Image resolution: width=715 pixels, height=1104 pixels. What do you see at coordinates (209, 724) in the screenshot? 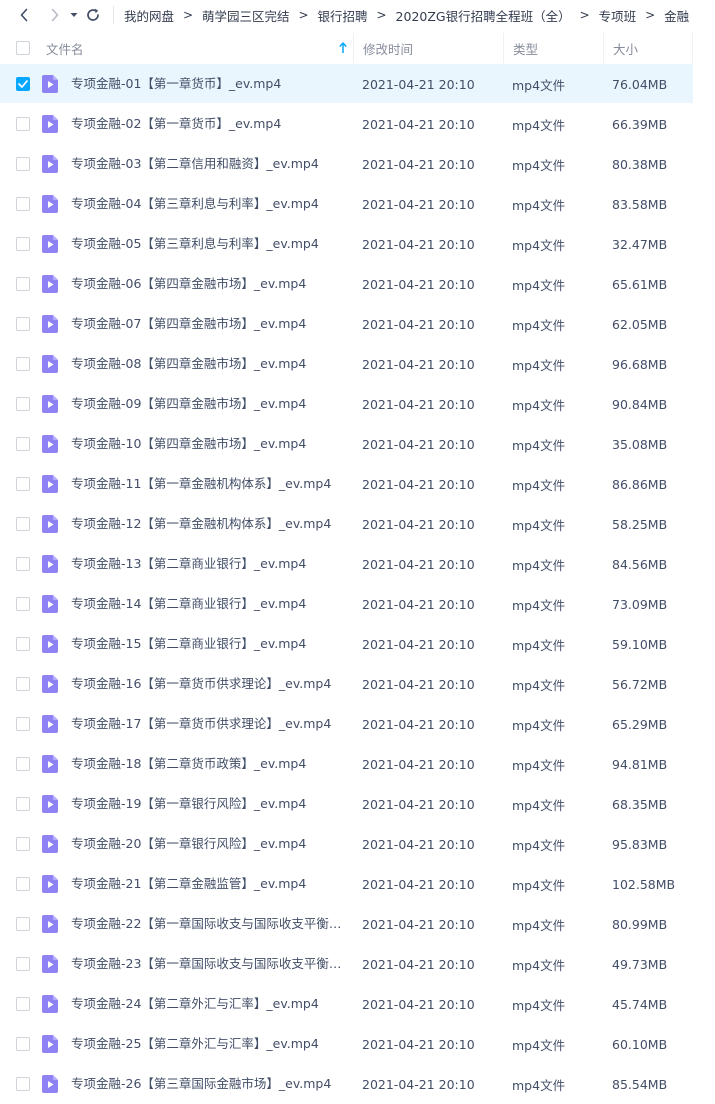
I see `file-name: 专项金融-17【第一章货币供求理论】_ev.mp4` at bounding box center [209, 724].